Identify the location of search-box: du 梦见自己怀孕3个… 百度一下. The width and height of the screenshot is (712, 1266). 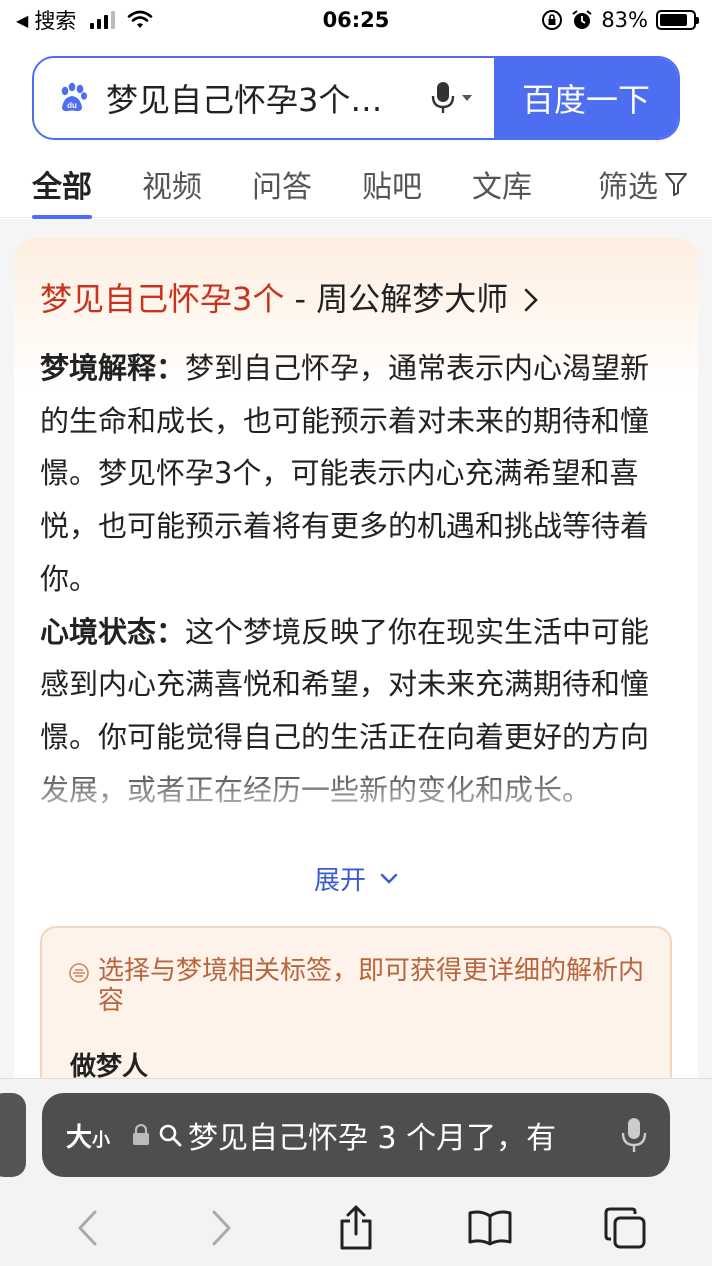
(356, 98).